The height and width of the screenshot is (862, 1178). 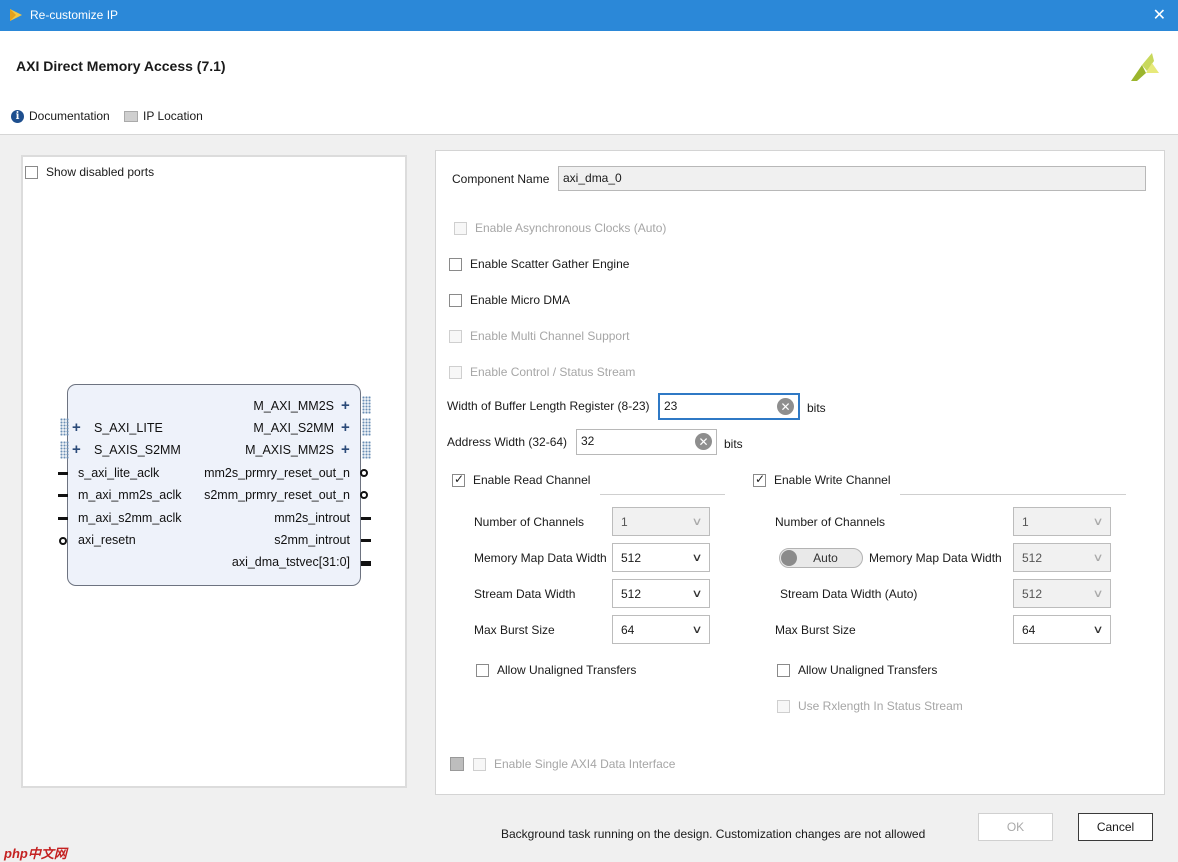 What do you see at coordinates (131, 116) in the screenshot?
I see `folder-icon` at bounding box center [131, 116].